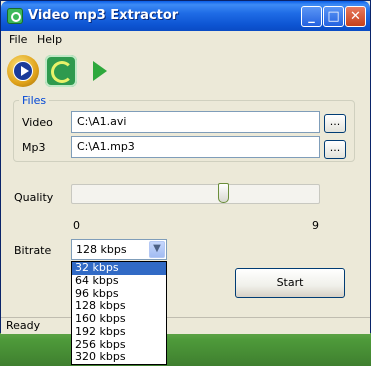 Image resolution: width=371 pixels, height=366 pixels. What do you see at coordinates (195, 147) in the screenshot?
I see `mp3-path-input: C:\A1.mp3` at bounding box center [195, 147].